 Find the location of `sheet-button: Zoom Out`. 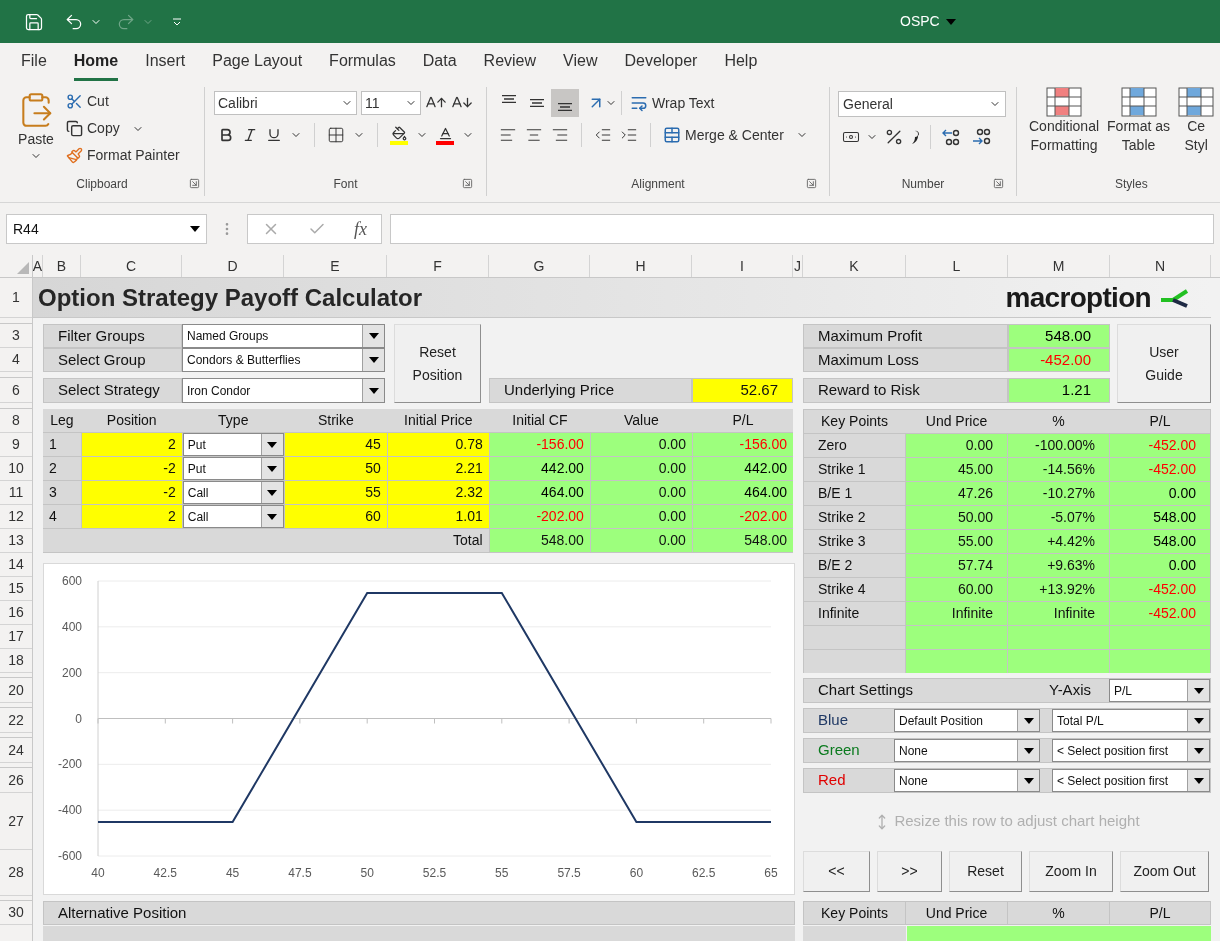

sheet-button: Zoom Out is located at coordinates (1164, 871).